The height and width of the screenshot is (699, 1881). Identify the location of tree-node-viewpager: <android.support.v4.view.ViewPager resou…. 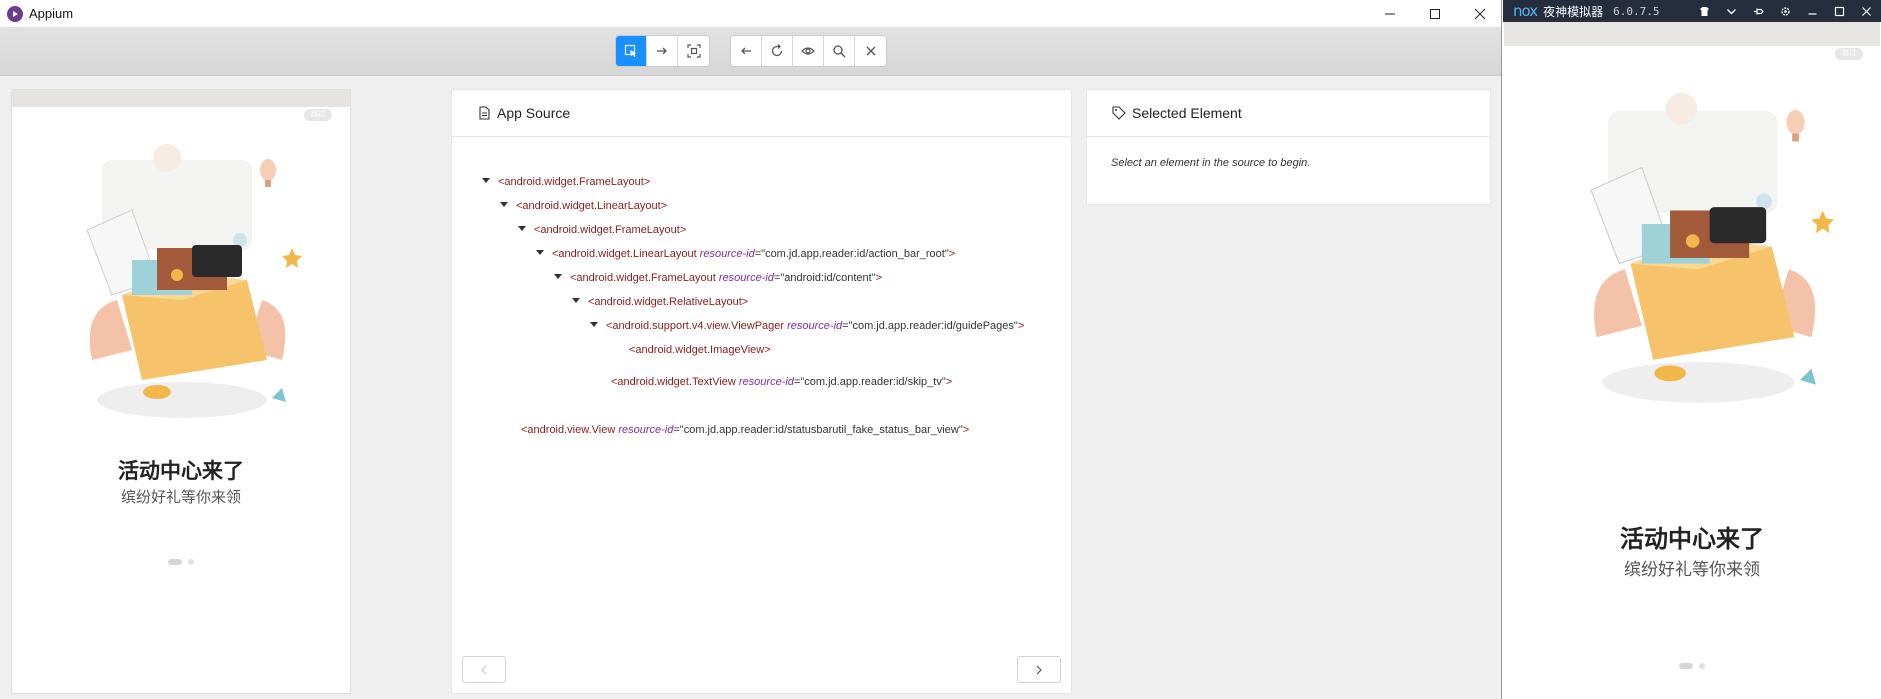
(807, 326).